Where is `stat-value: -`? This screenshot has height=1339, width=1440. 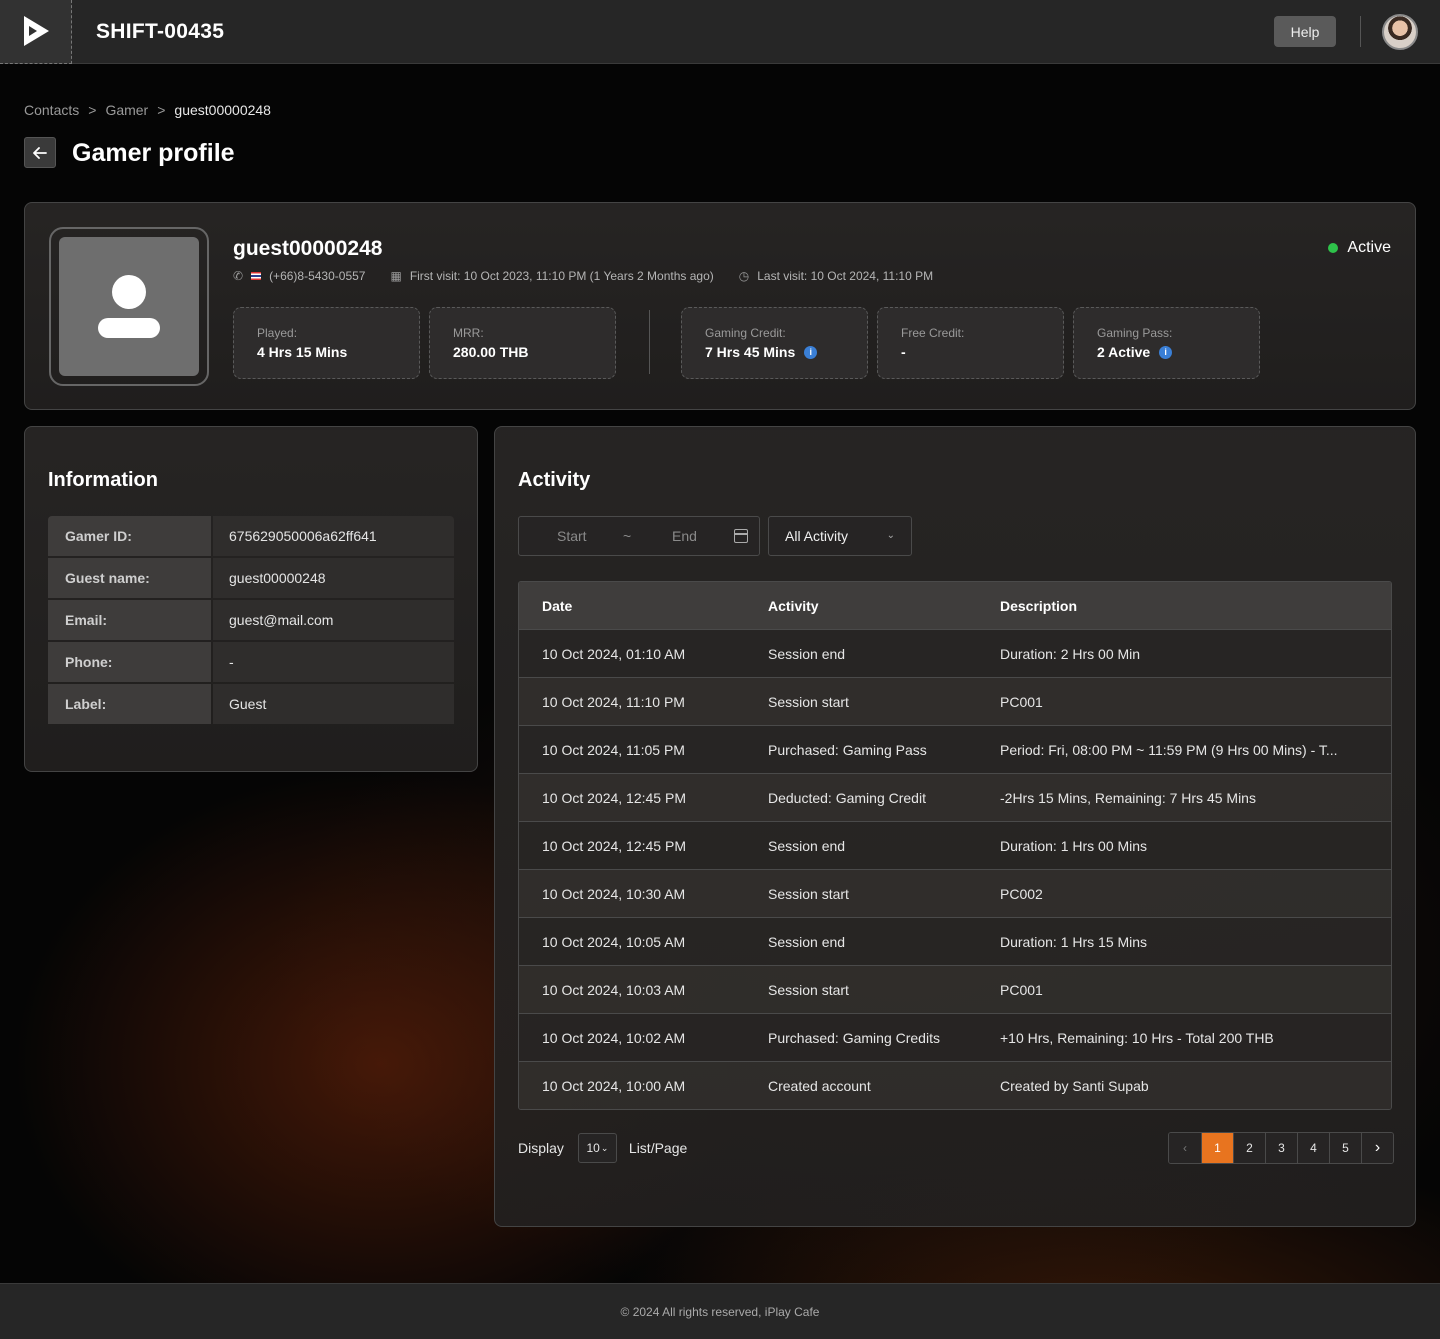 stat-value: - is located at coordinates (903, 352).